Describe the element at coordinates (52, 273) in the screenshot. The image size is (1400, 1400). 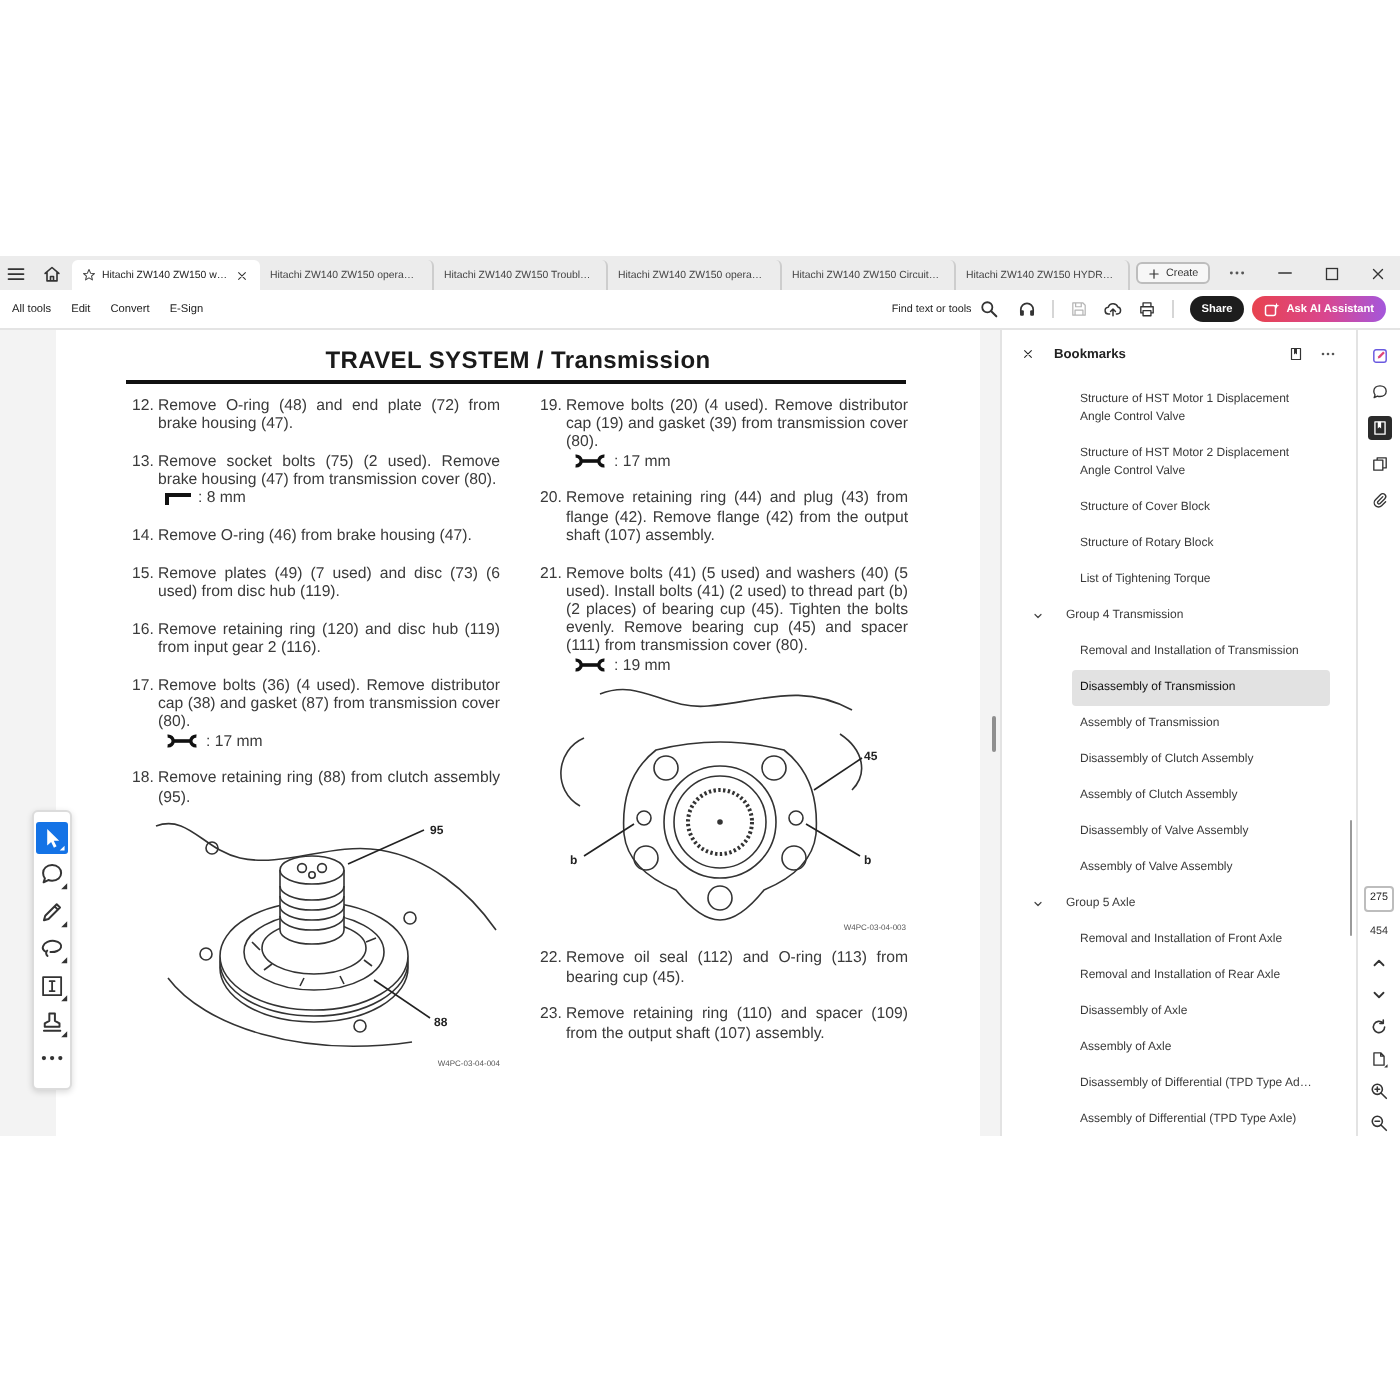
I see `home-icon` at that location.